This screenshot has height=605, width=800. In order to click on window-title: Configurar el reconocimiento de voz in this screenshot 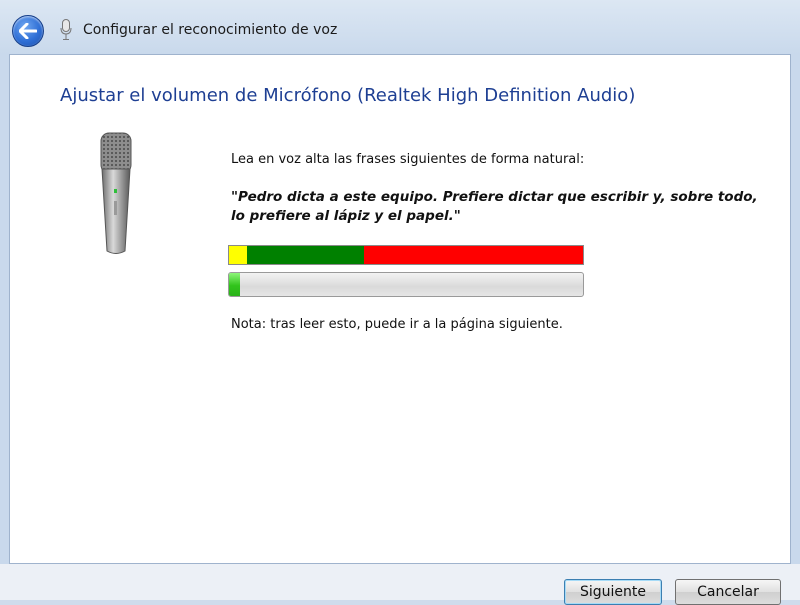, I will do `click(210, 30)`.